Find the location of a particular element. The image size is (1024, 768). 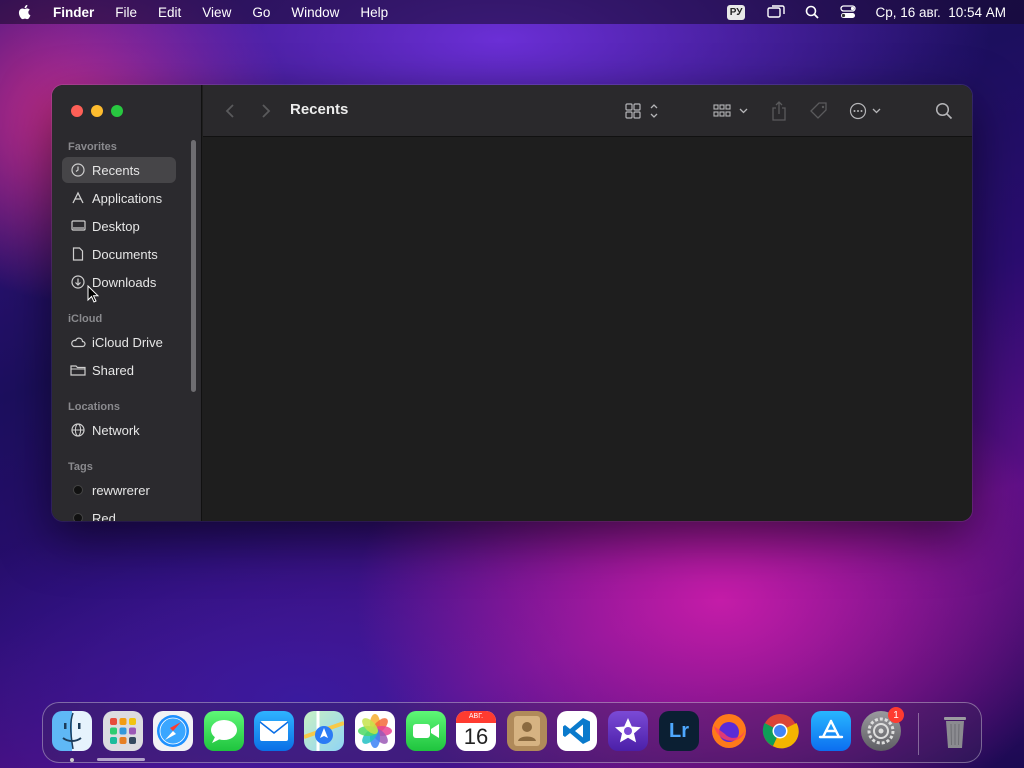

spotlight-icon is located at coordinates (812, 12).